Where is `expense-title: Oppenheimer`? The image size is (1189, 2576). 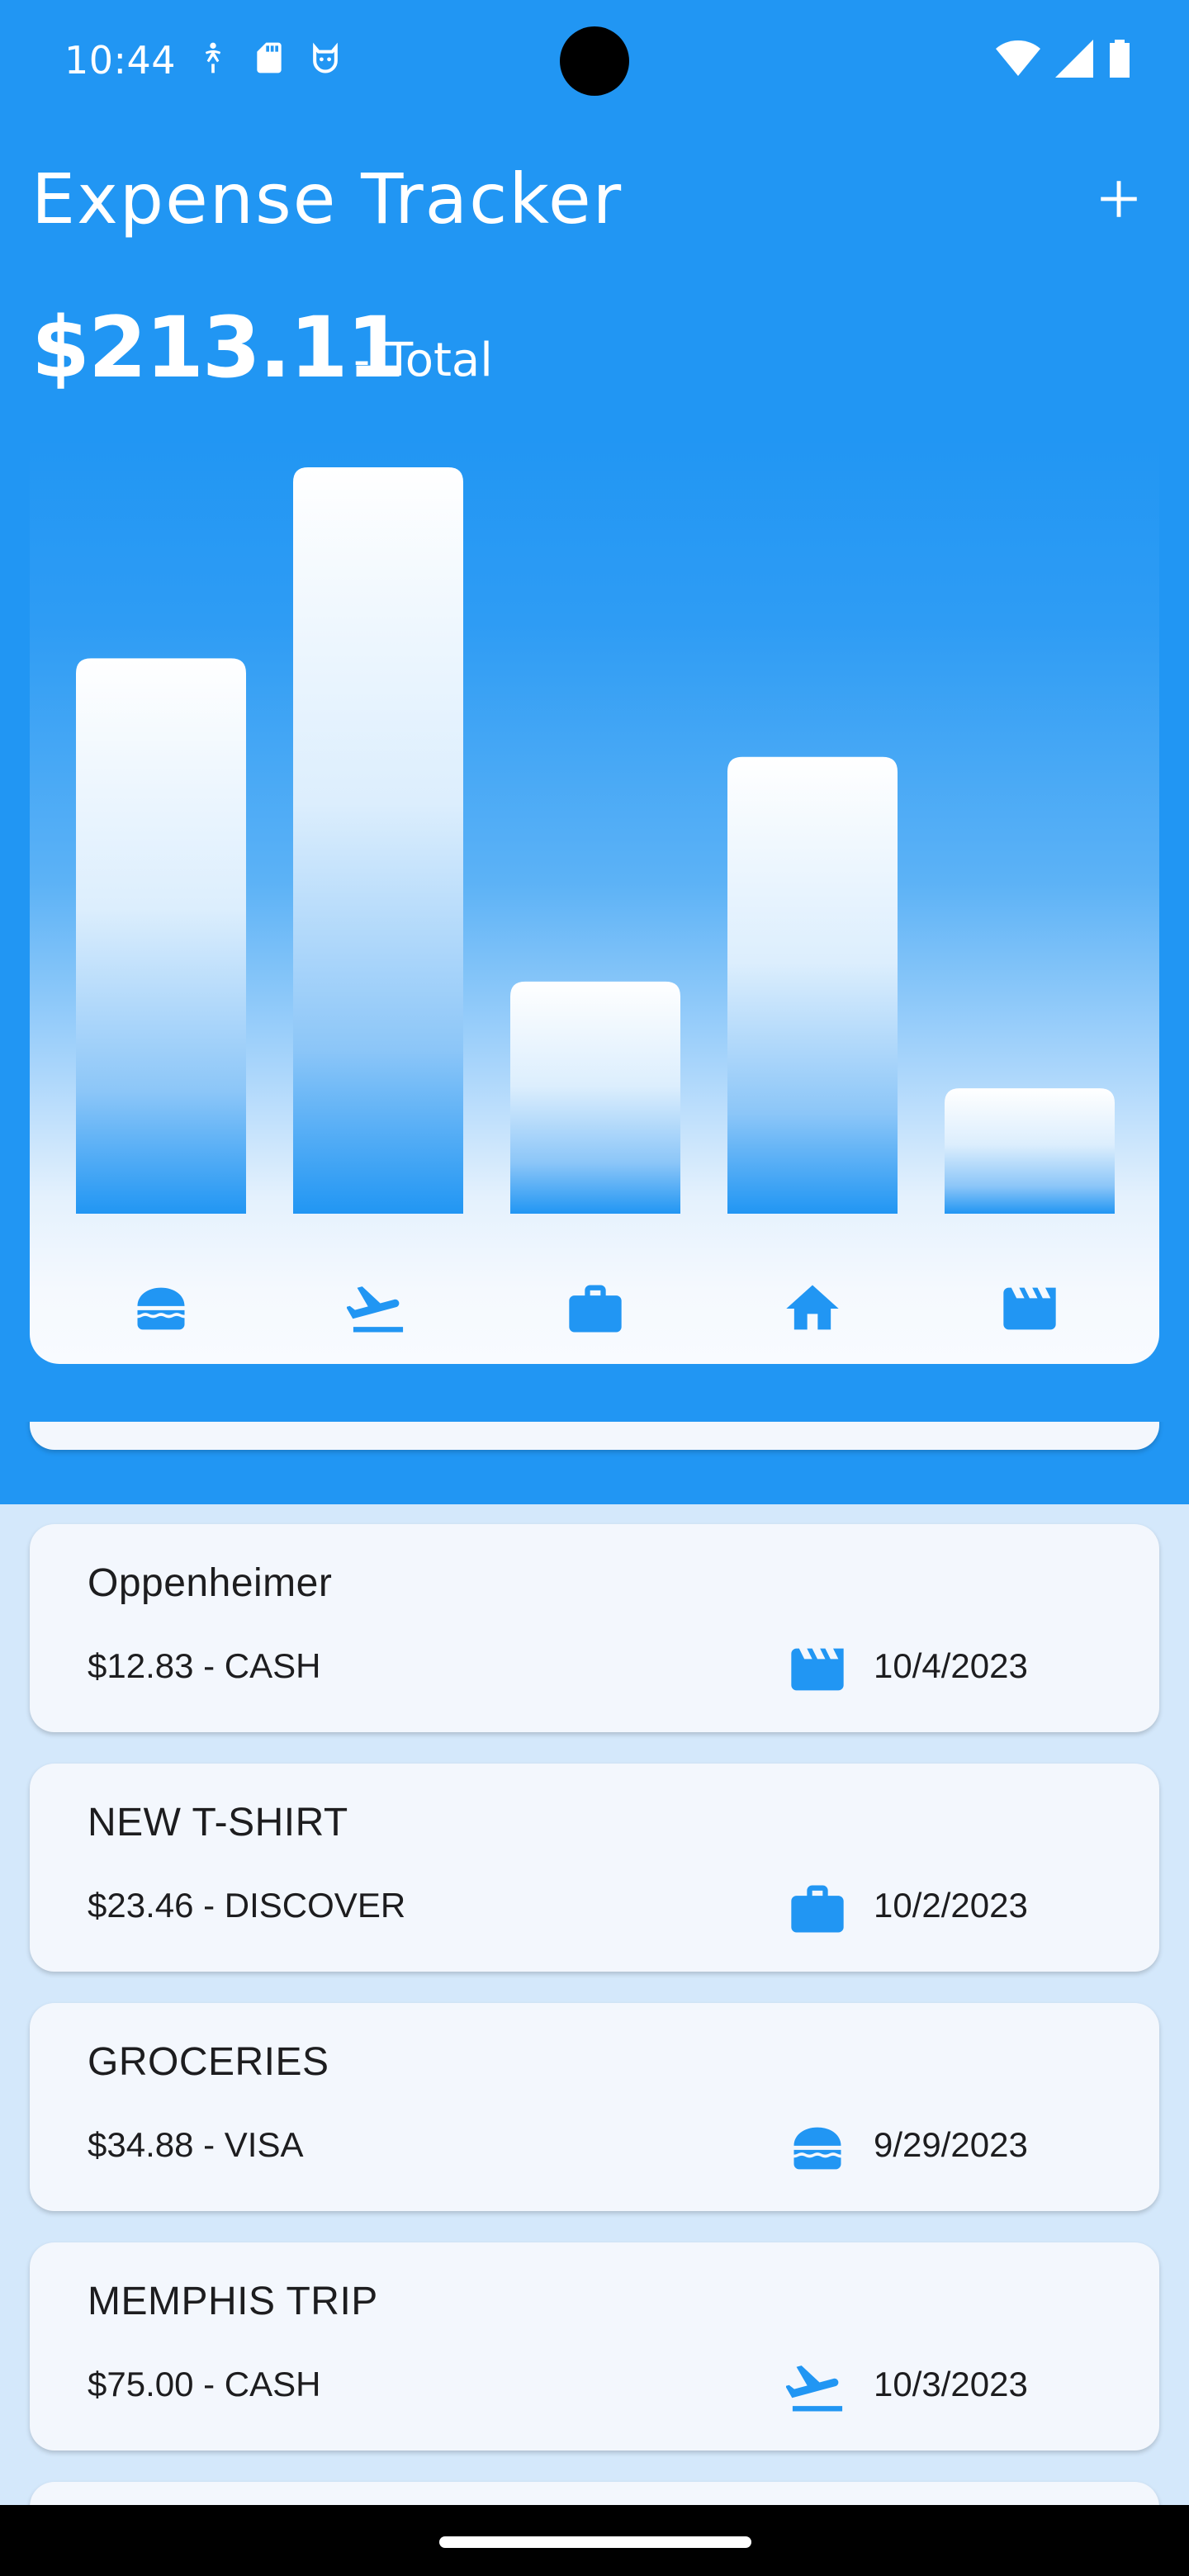 expense-title: Oppenheimer is located at coordinates (210, 1583).